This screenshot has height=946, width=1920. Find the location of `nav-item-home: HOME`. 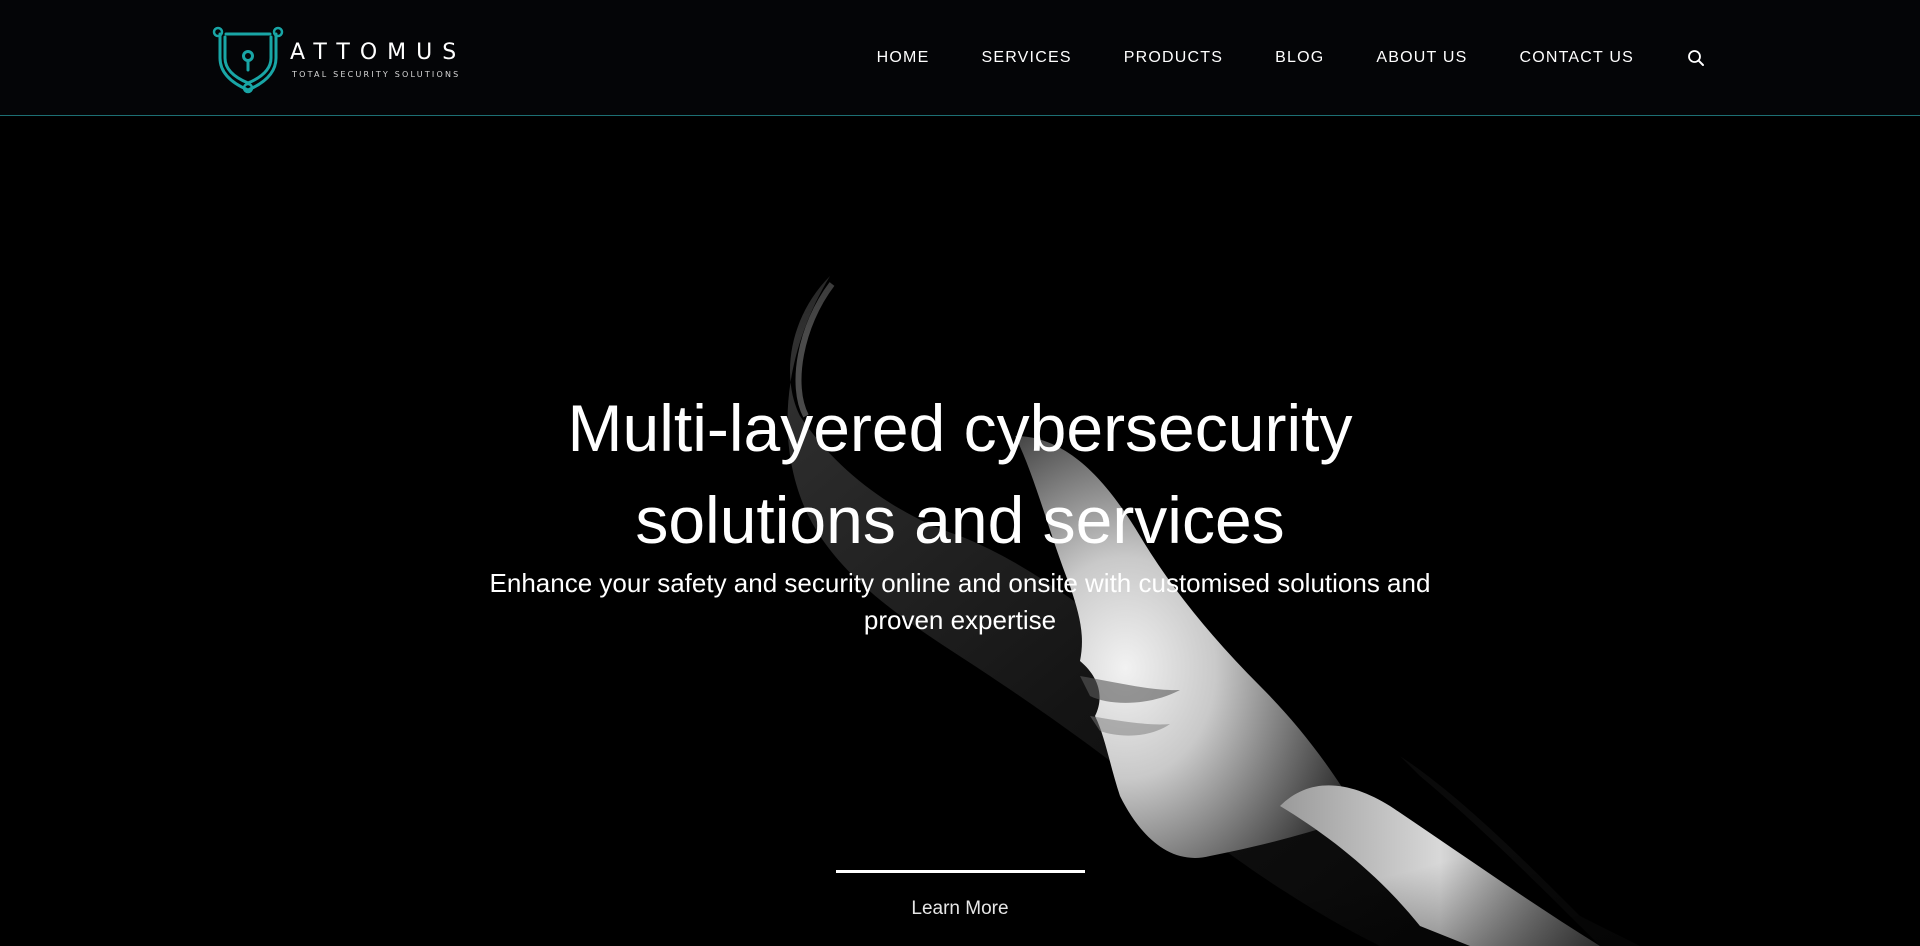

nav-item-home: HOME is located at coordinates (903, 58).